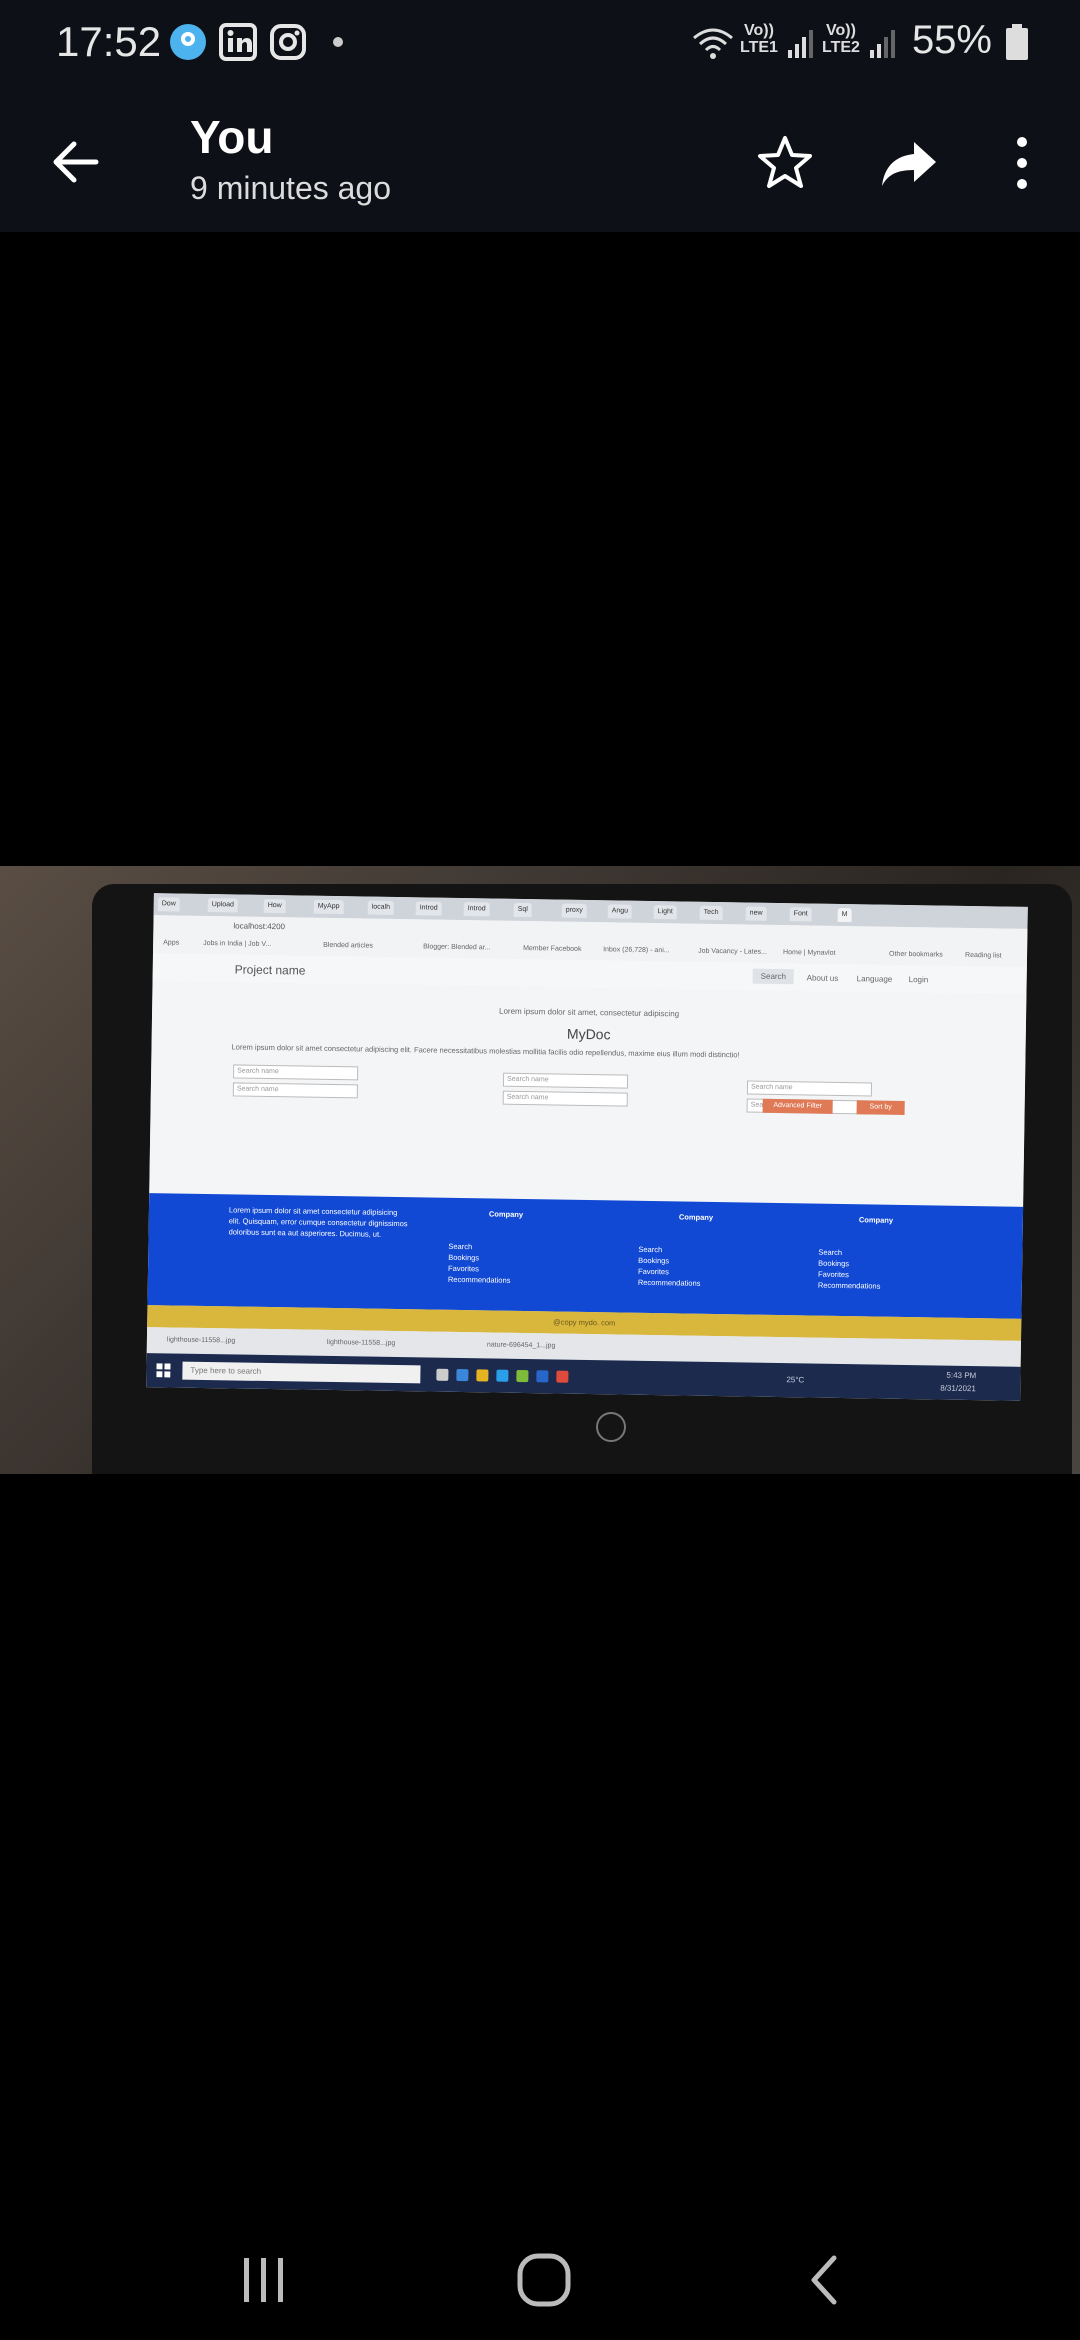 The width and height of the screenshot is (1080, 2340). I want to click on sort-by-button: Sort by, so click(880, 1107).